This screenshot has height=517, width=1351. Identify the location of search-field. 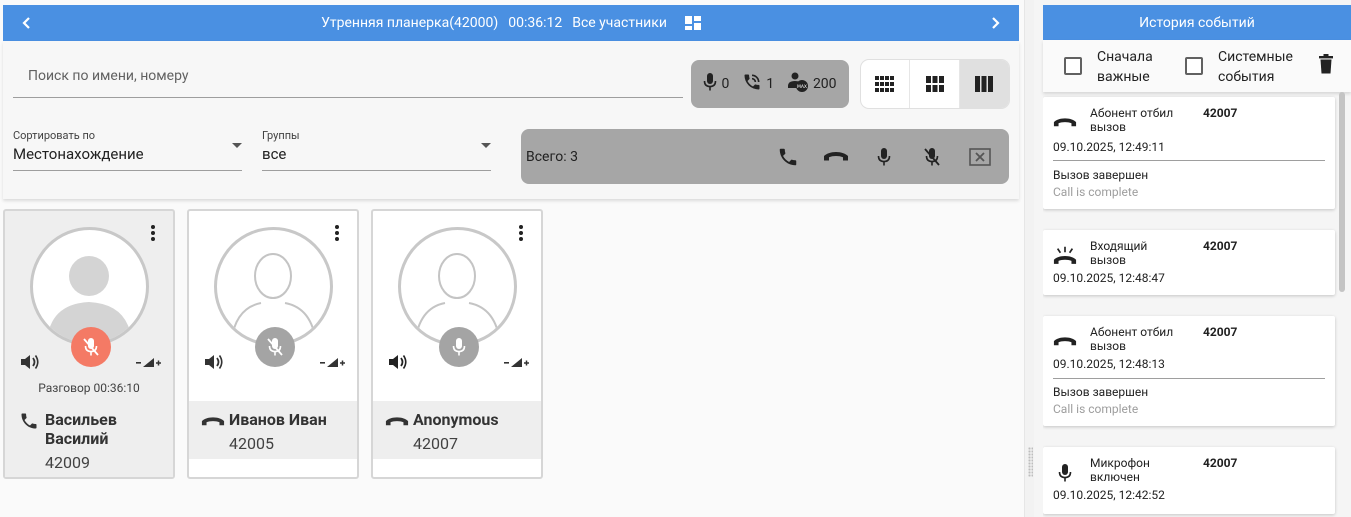
(348, 75).